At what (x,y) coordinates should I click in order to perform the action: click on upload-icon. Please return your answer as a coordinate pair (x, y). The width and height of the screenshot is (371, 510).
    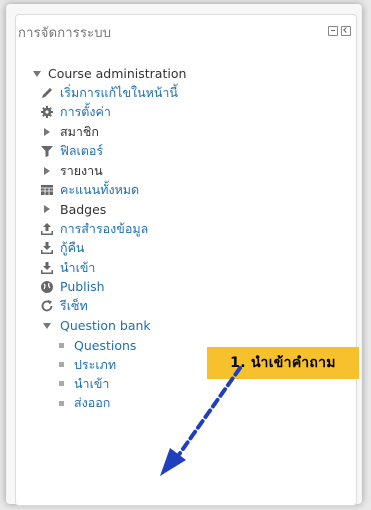
    Looking at the image, I should click on (47, 229).